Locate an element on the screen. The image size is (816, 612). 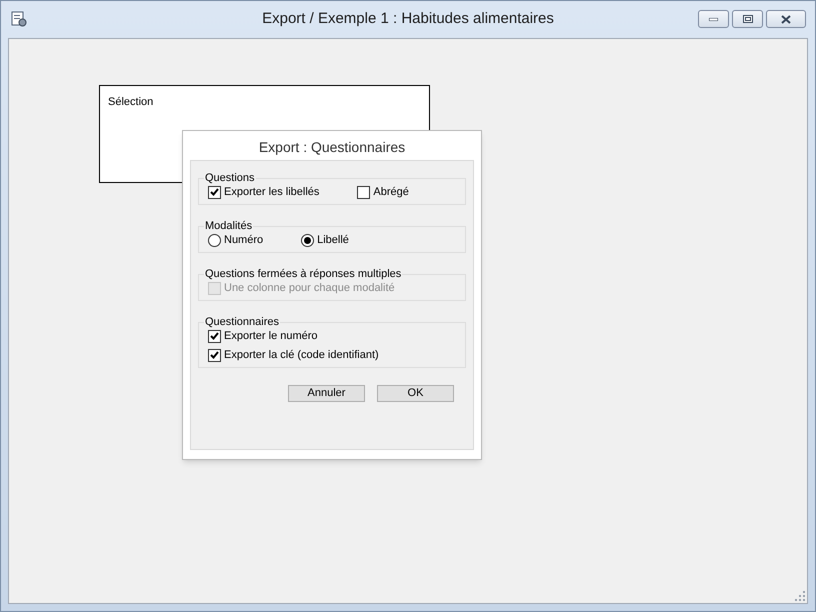
radio-label: Libellé is located at coordinates (333, 240).